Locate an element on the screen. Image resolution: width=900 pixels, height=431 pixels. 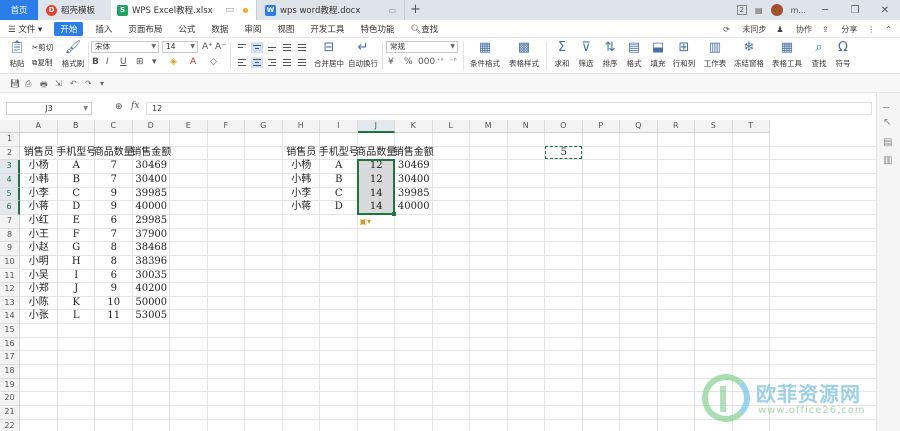
worksheet-button: ▥ 工作表 is located at coordinates (715, 54).